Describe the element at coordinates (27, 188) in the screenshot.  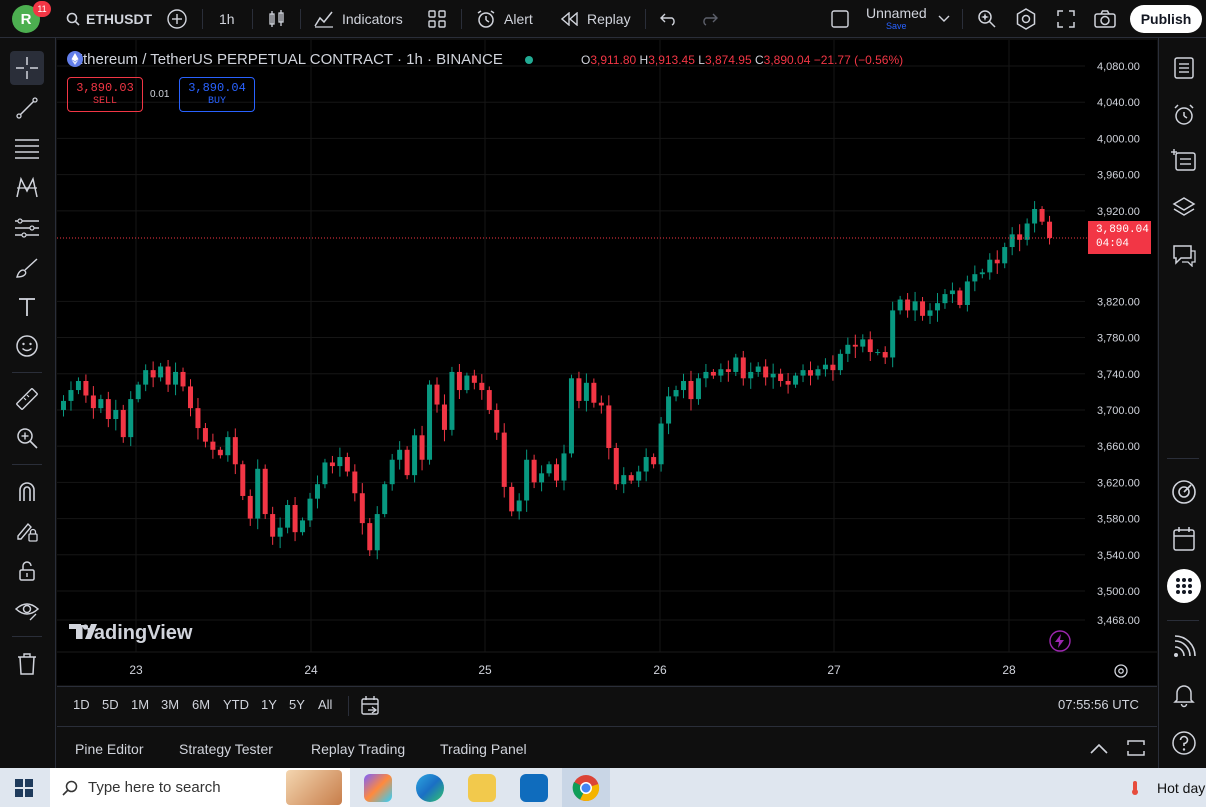
I see `pattern-tool` at that location.